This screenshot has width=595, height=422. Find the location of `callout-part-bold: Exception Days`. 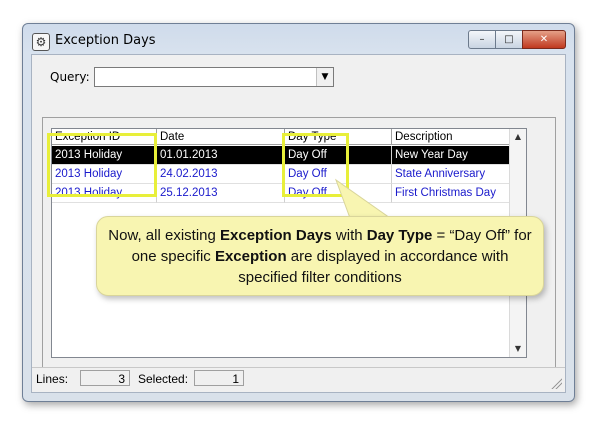

callout-part-bold: Exception Days is located at coordinates (276, 235).